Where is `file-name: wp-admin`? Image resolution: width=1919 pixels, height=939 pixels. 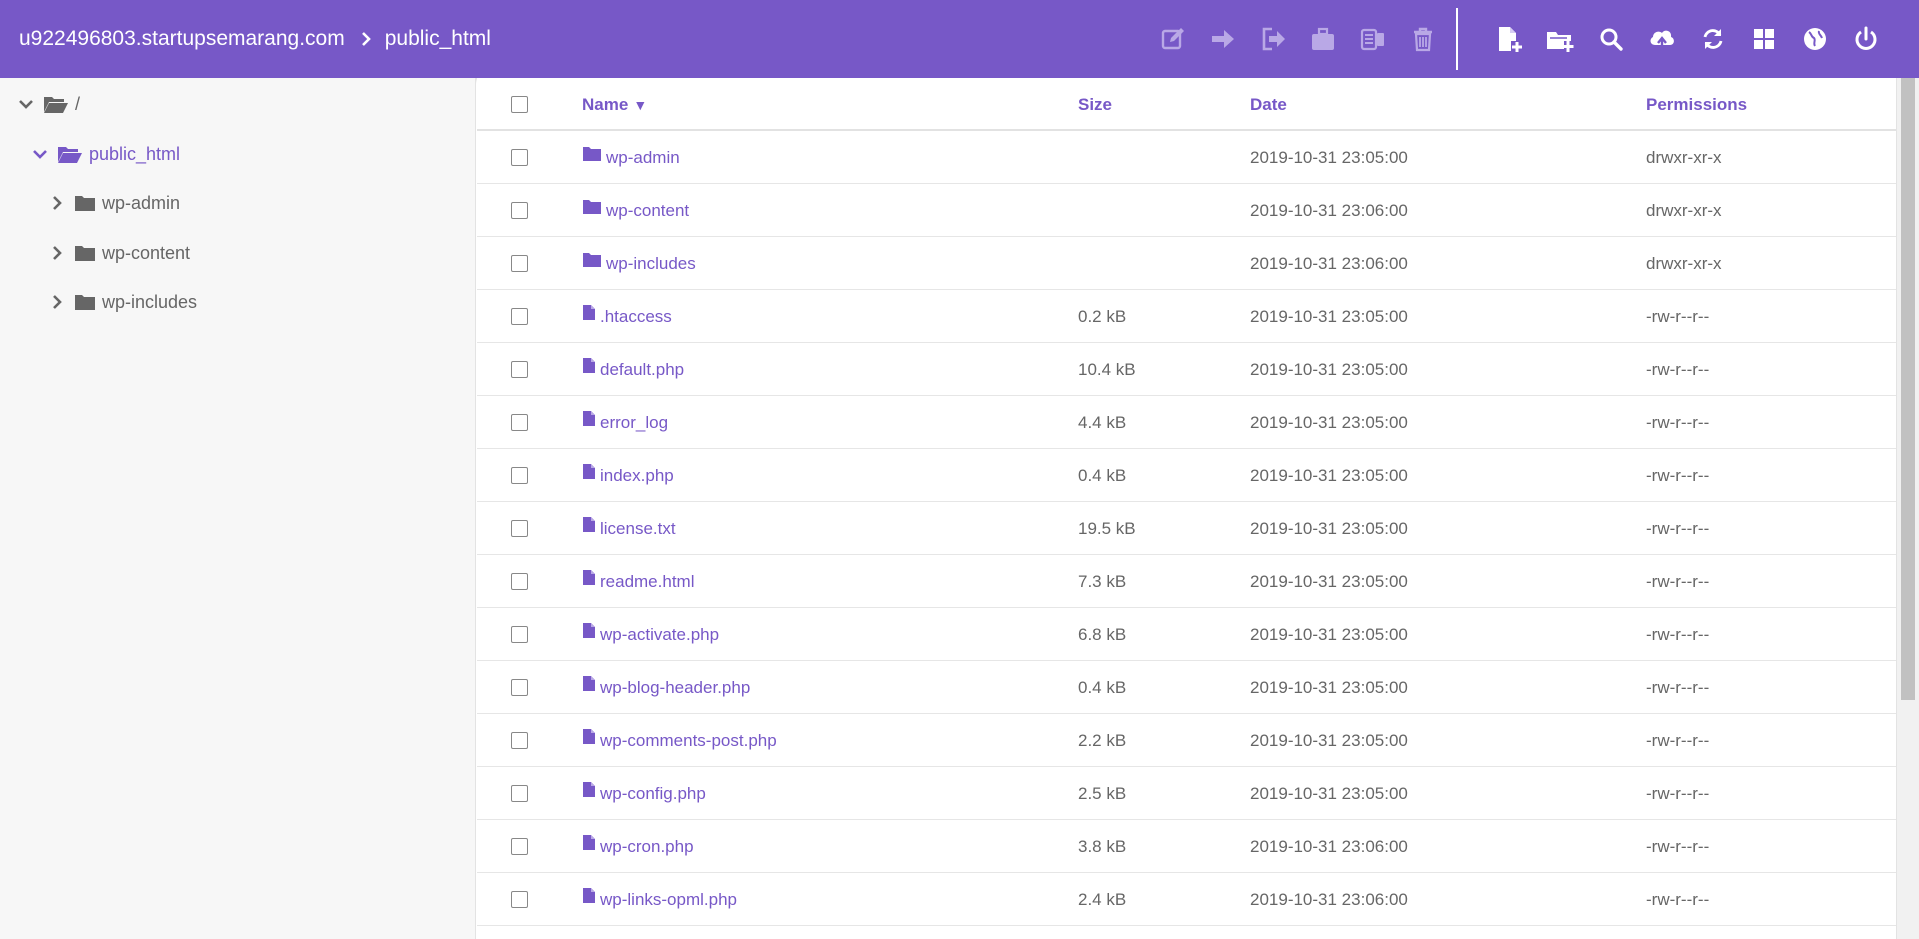 file-name: wp-admin is located at coordinates (643, 158).